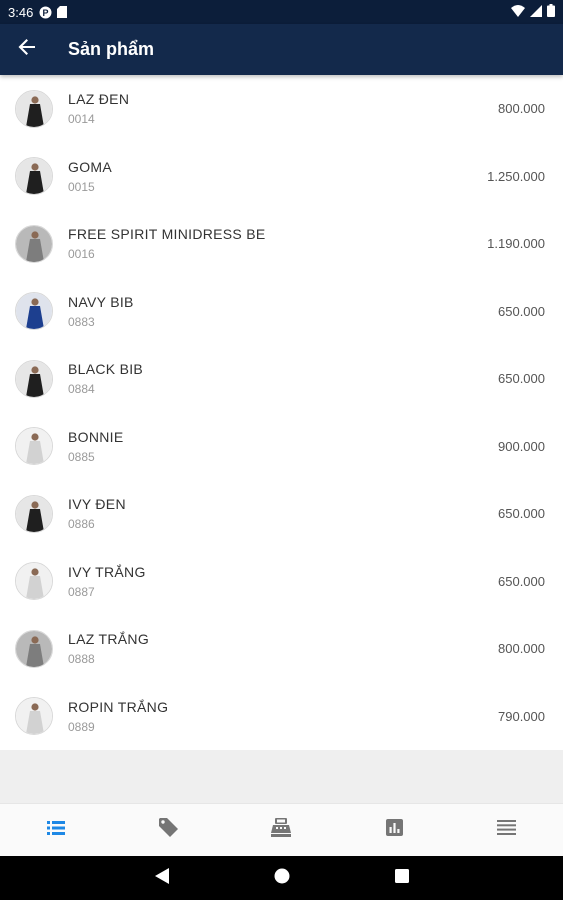  What do you see at coordinates (167, 234) in the screenshot?
I see `product-name: FREE SPIRIT MINIDRESS BE` at bounding box center [167, 234].